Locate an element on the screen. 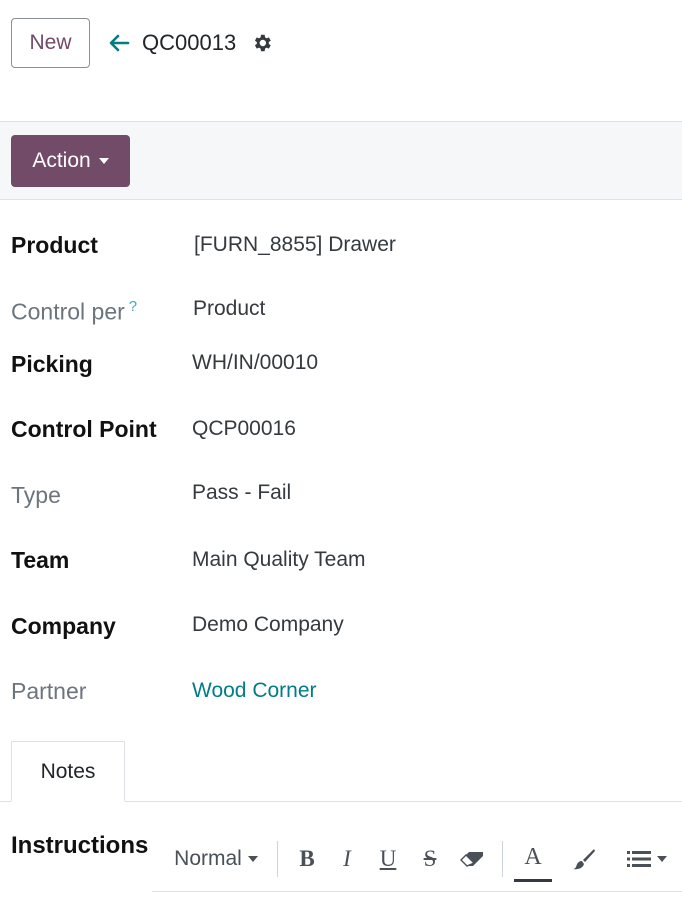 The width and height of the screenshot is (682, 919). field-value-type: Pass - Fail is located at coordinates (241, 493).